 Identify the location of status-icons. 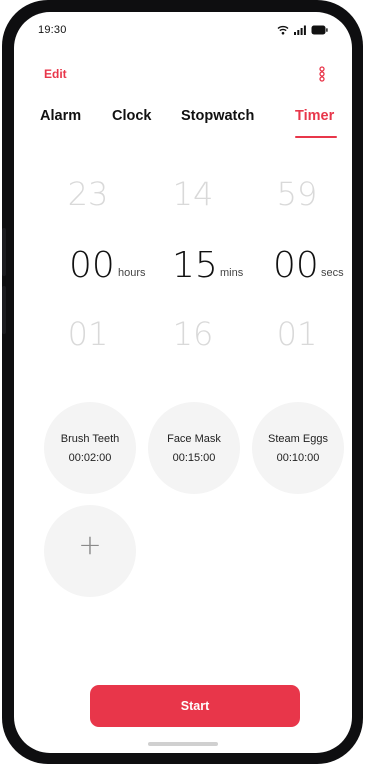
(302, 30).